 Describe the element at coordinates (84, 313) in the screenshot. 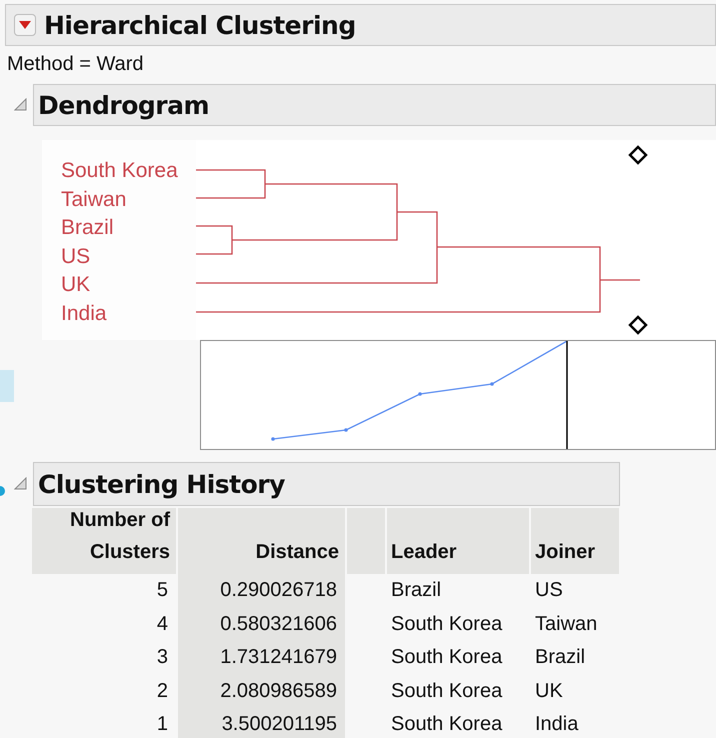

I see `leaf-label: India` at that location.